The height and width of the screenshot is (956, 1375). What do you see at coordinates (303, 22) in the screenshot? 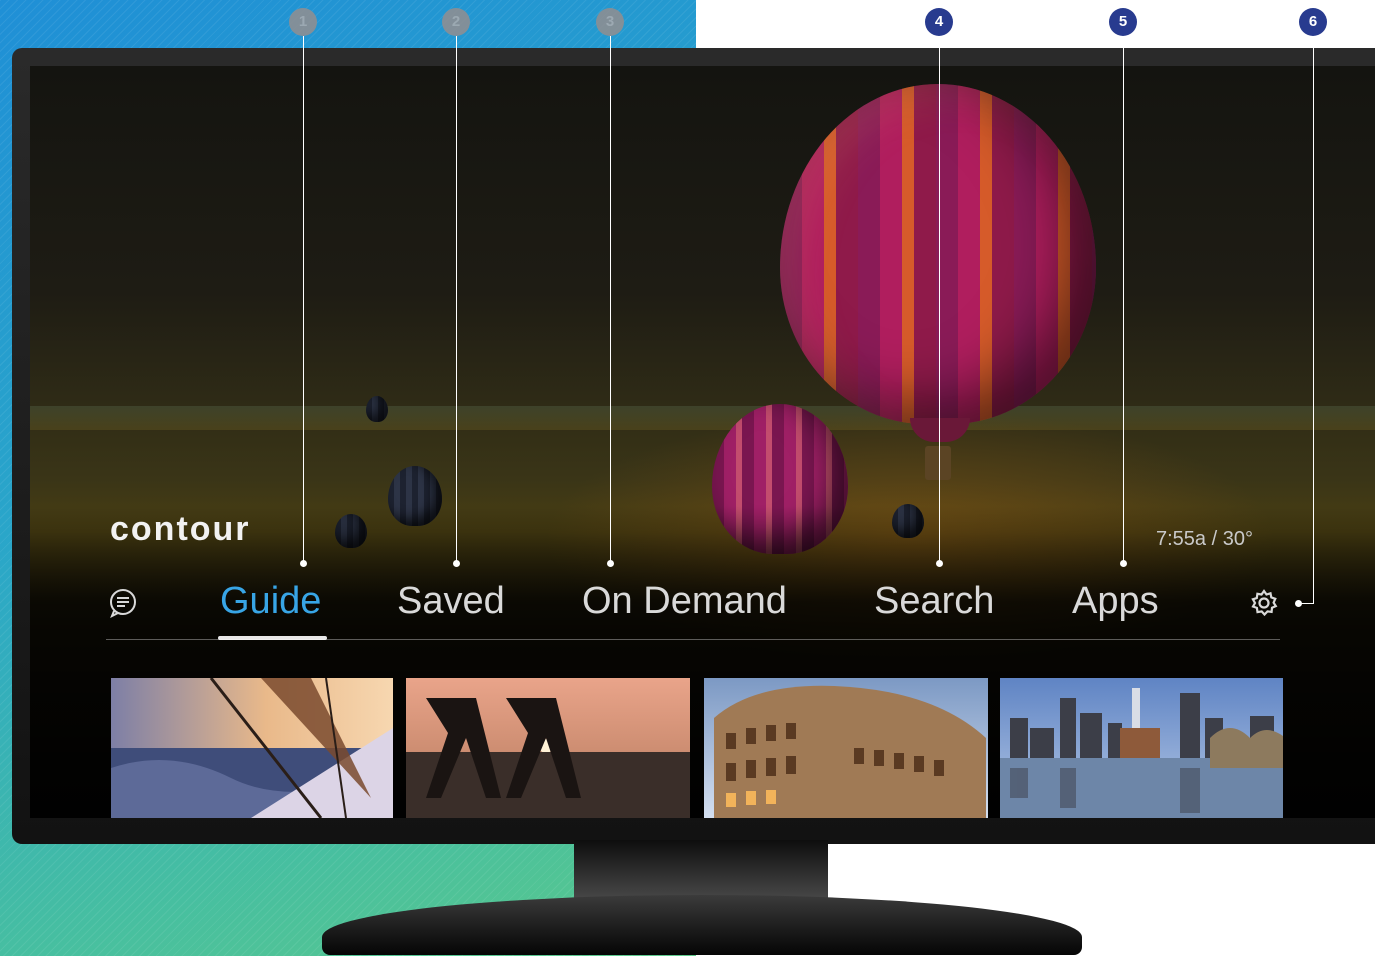
I see `callout-badge-1: 1` at bounding box center [303, 22].